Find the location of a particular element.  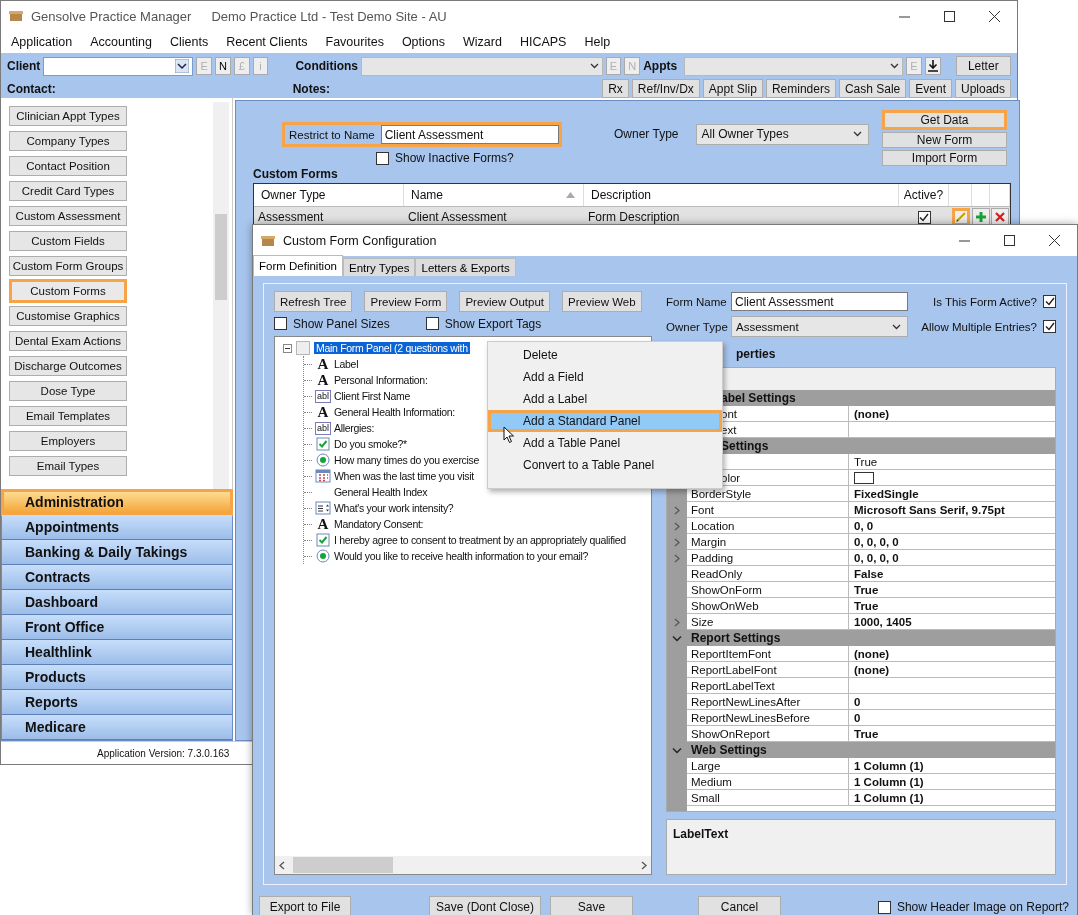

context-menu: Delete Add a Field Add a Label Add a Standard Panel Add a Table Panel Convert to a Table Panel is located at coordinates (605, 415).